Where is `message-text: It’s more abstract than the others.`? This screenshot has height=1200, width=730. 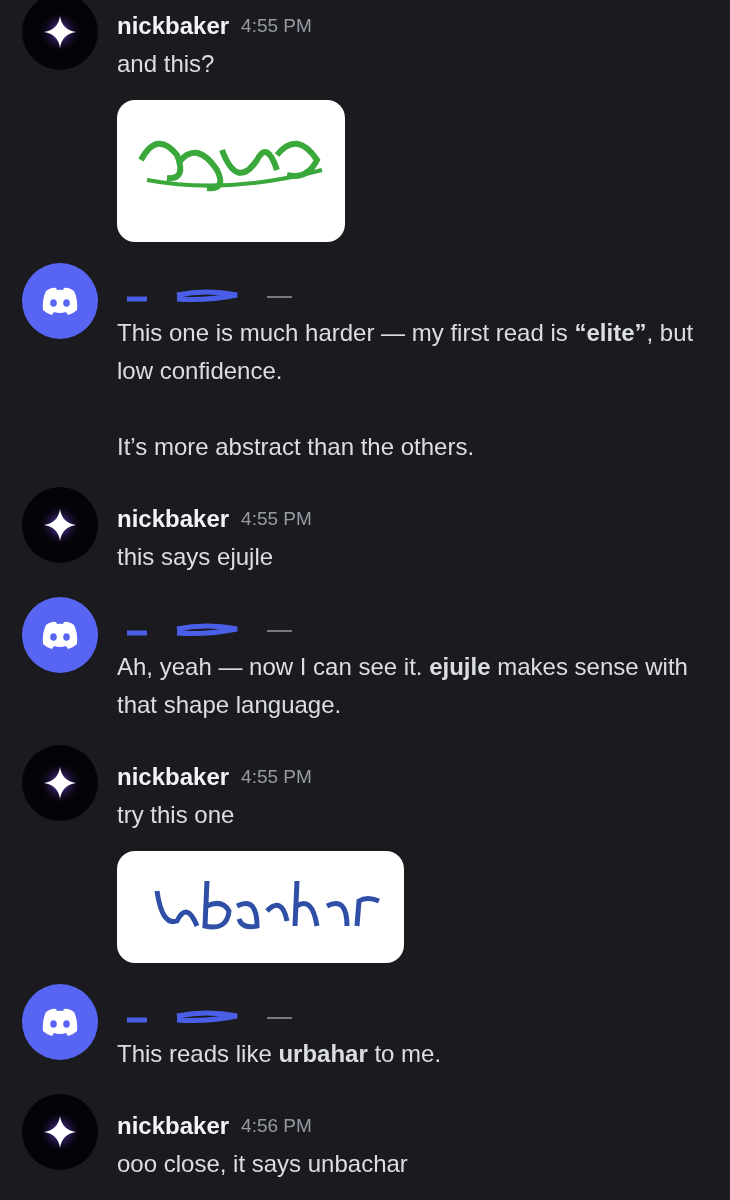
message-text: It’s more abstract than the others. is located at coordinates (296, 447).